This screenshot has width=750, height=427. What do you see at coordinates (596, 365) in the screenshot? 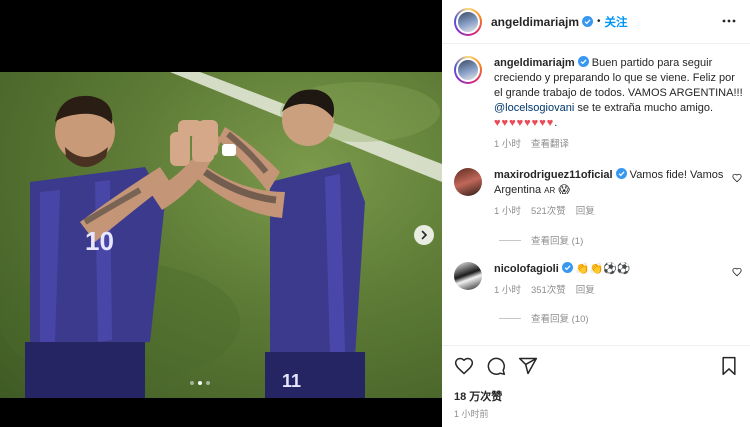
I see `post-actions-bar` at bounding box center [596, 365].